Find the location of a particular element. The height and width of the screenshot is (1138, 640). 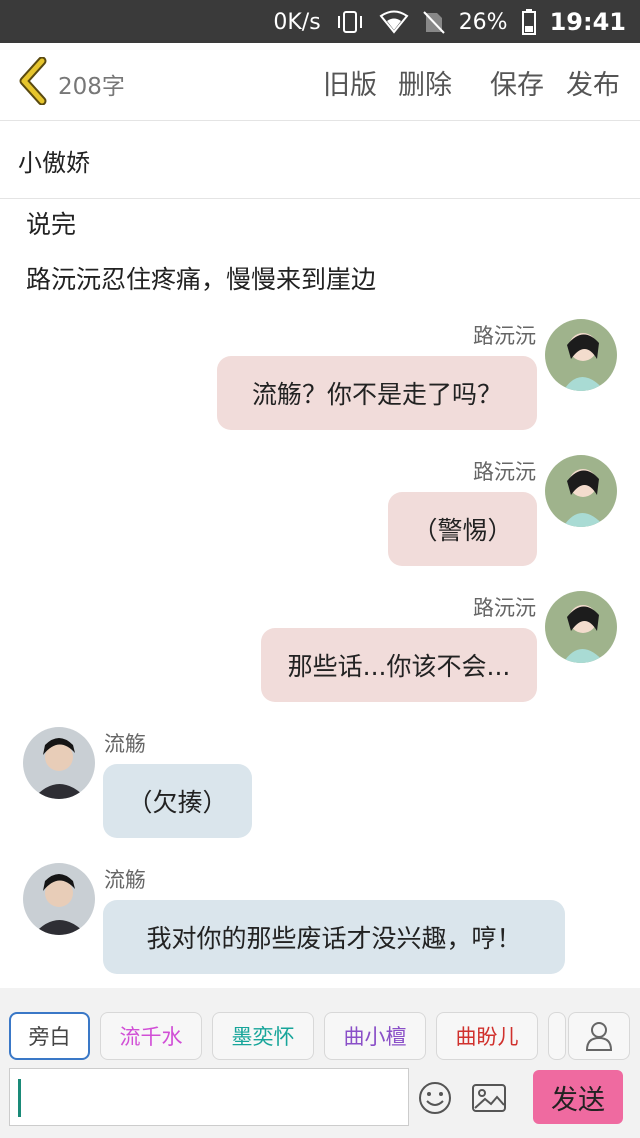

publish-button: 发布 is located at coordinates (593, 82).